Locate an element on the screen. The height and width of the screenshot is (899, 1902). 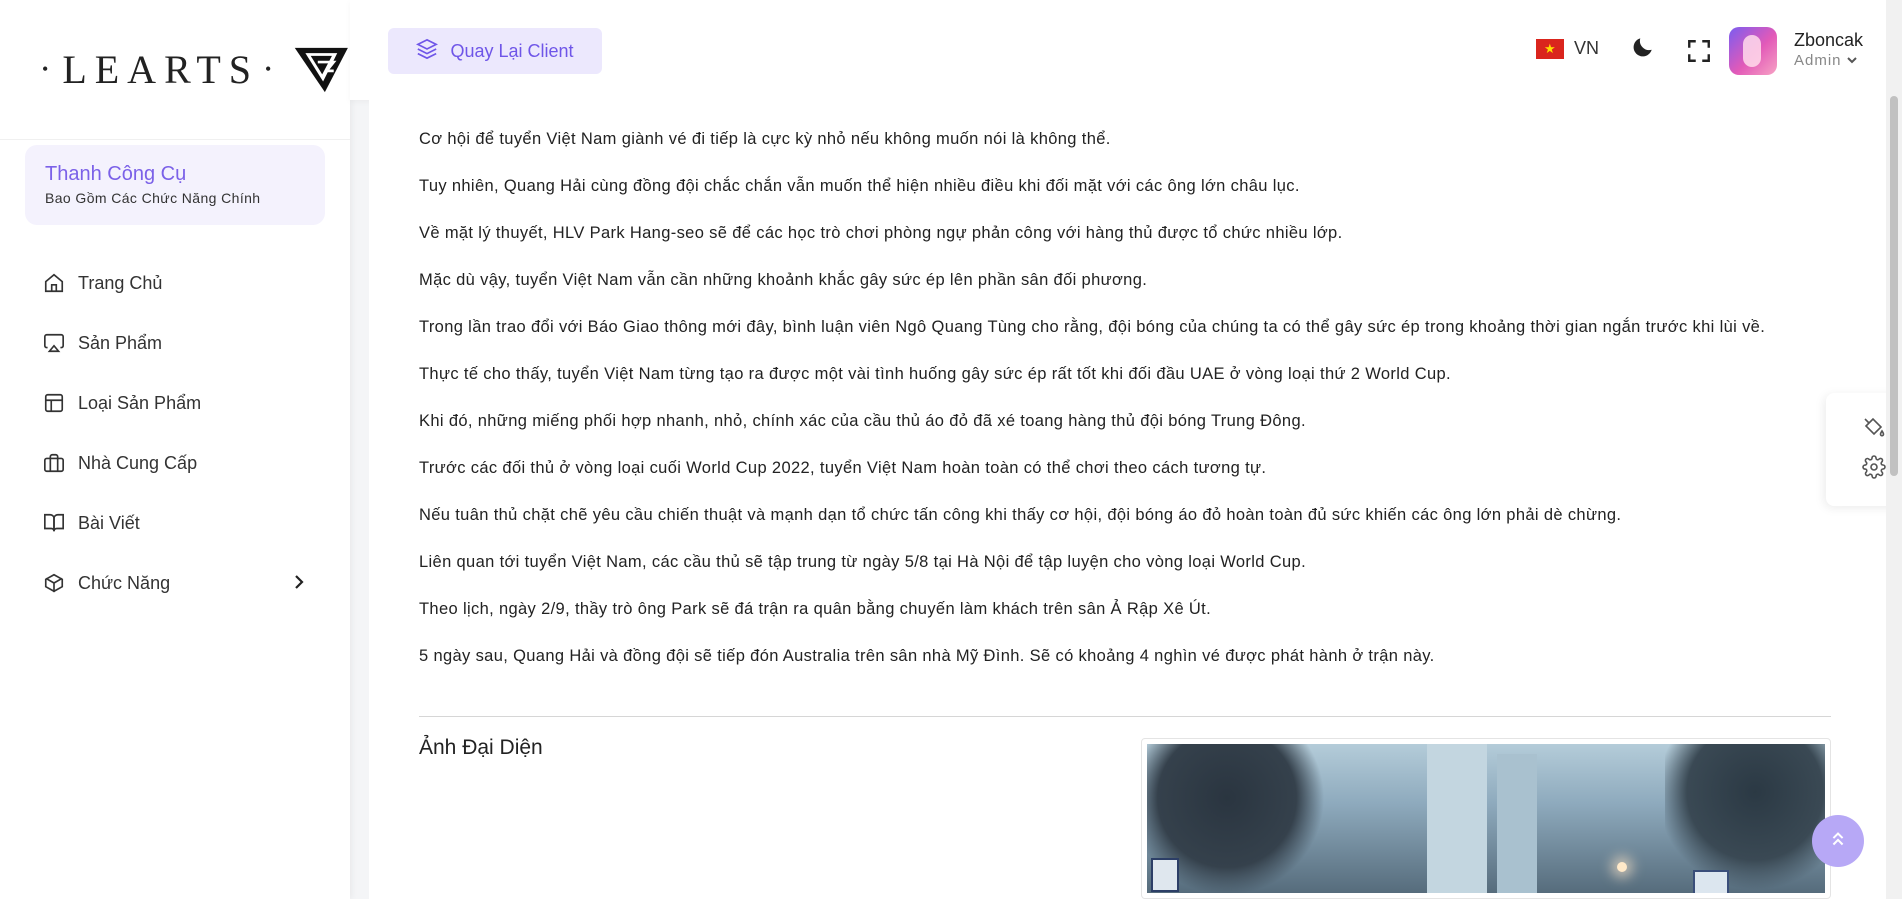
featured-image is located at coordinates (1486, 818).